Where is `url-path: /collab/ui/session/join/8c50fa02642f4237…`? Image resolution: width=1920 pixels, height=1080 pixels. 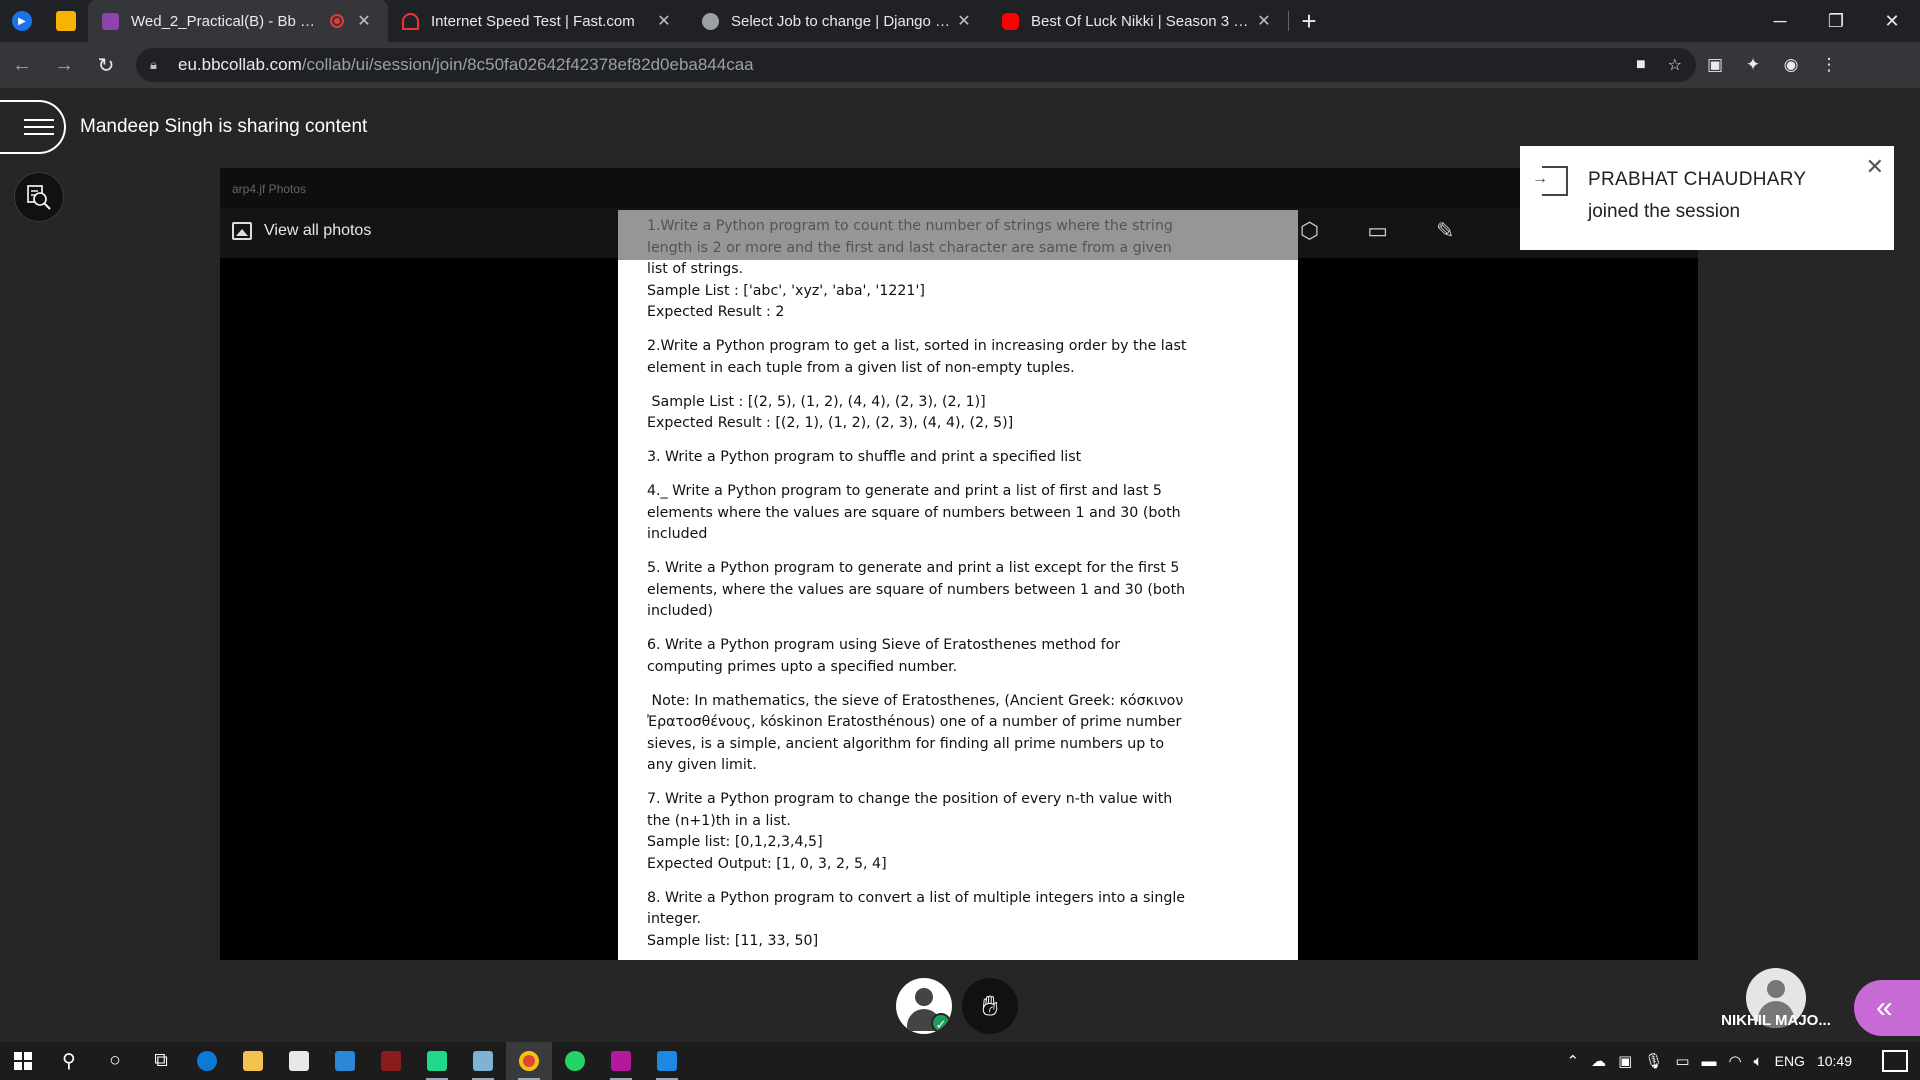
url-path: /collab/ui/session/join/8c50fa02642f4237… is located at coordinates (527, 64).